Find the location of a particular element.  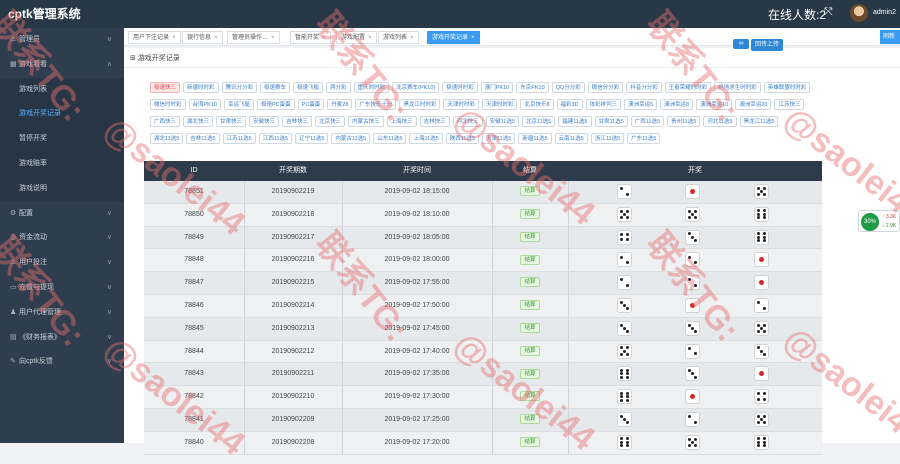

sidebar-item: ▦ 游戏看看 ∧ is located at coordinates (62, 65).